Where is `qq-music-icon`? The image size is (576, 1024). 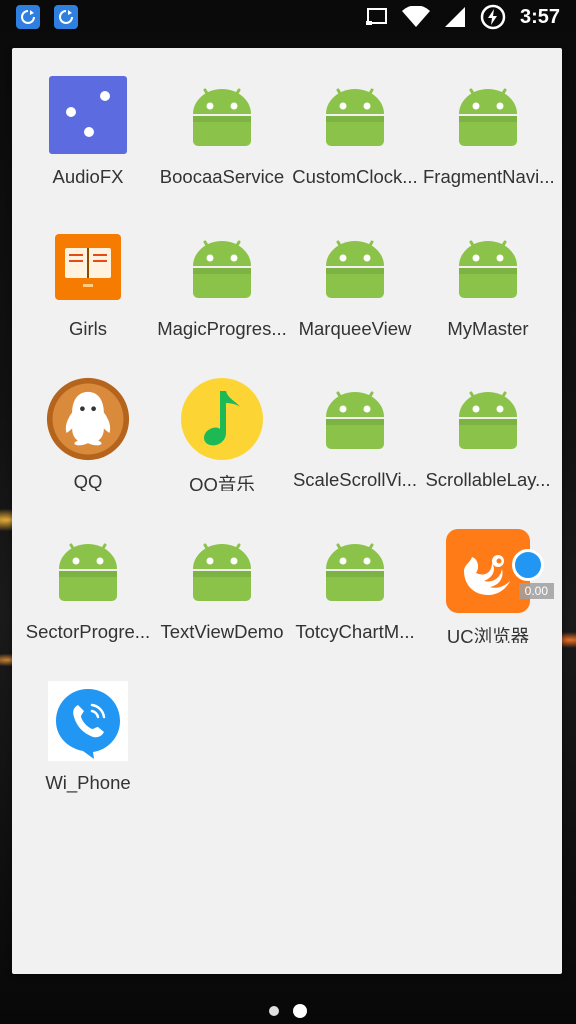
qq-music-icon is located at coordinates (222, 419).